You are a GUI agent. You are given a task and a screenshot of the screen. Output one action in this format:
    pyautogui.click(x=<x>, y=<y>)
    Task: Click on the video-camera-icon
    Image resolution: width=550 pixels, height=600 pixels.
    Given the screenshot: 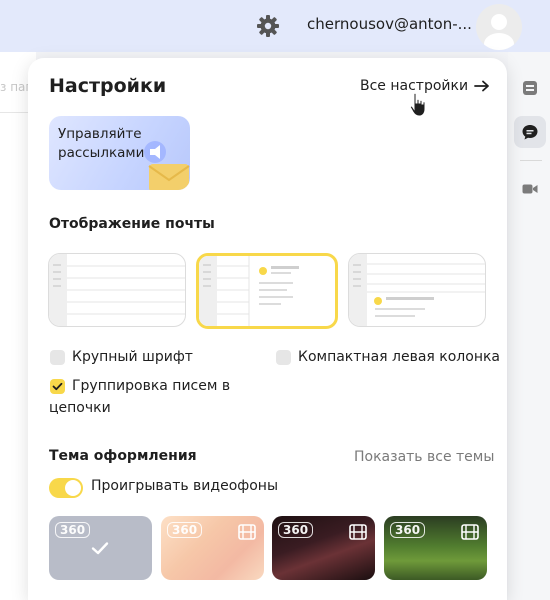 What is the action you would take?
    pyautogui.click(x=530, y=189)
    